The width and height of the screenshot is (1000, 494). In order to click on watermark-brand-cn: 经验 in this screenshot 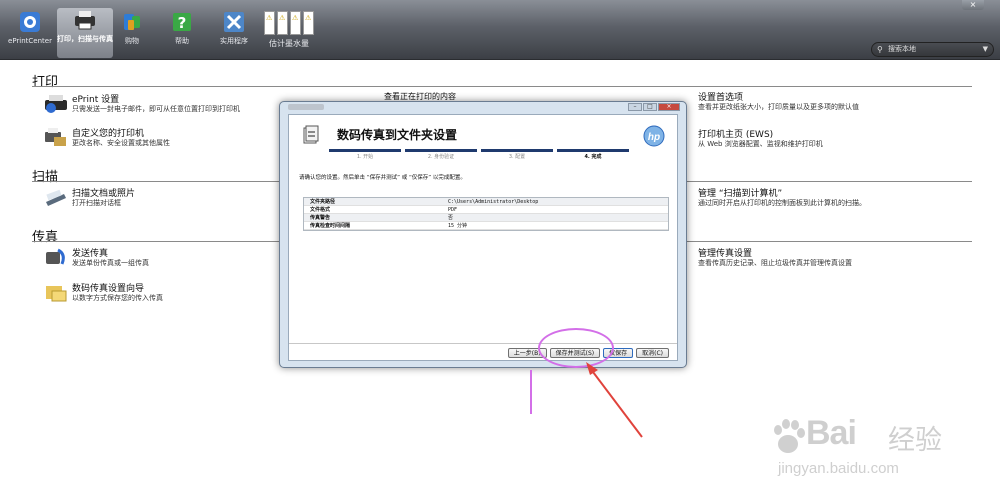, I will do `click(915, 440)`.